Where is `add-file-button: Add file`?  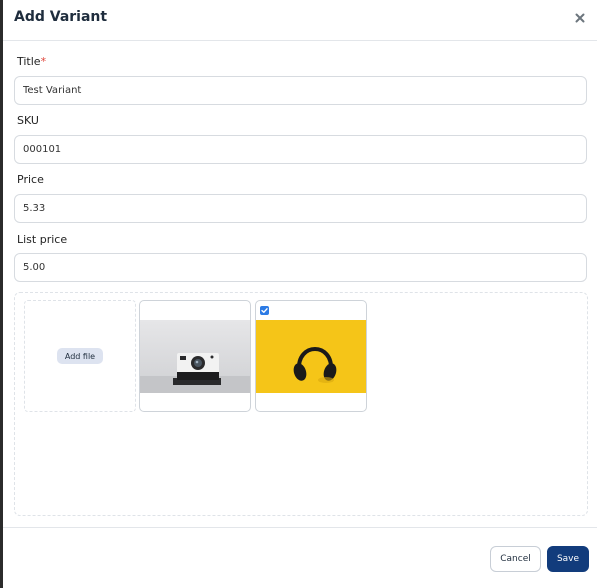 add-file-button: Add file is located at coordinates (80, 356).